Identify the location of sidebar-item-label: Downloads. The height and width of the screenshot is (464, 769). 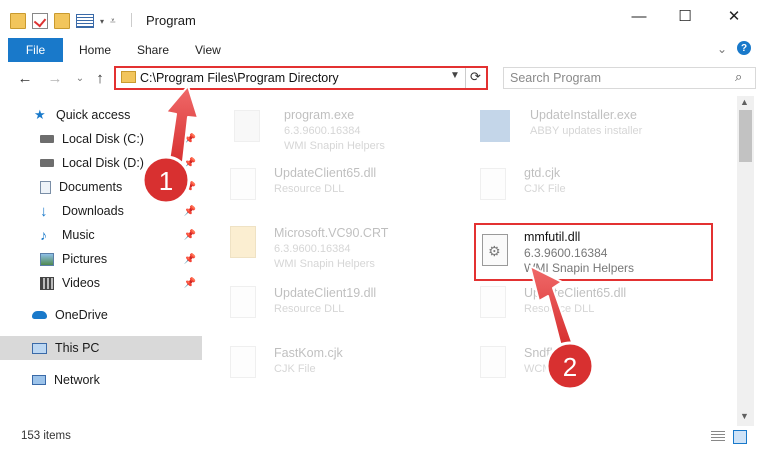
(93, 211).